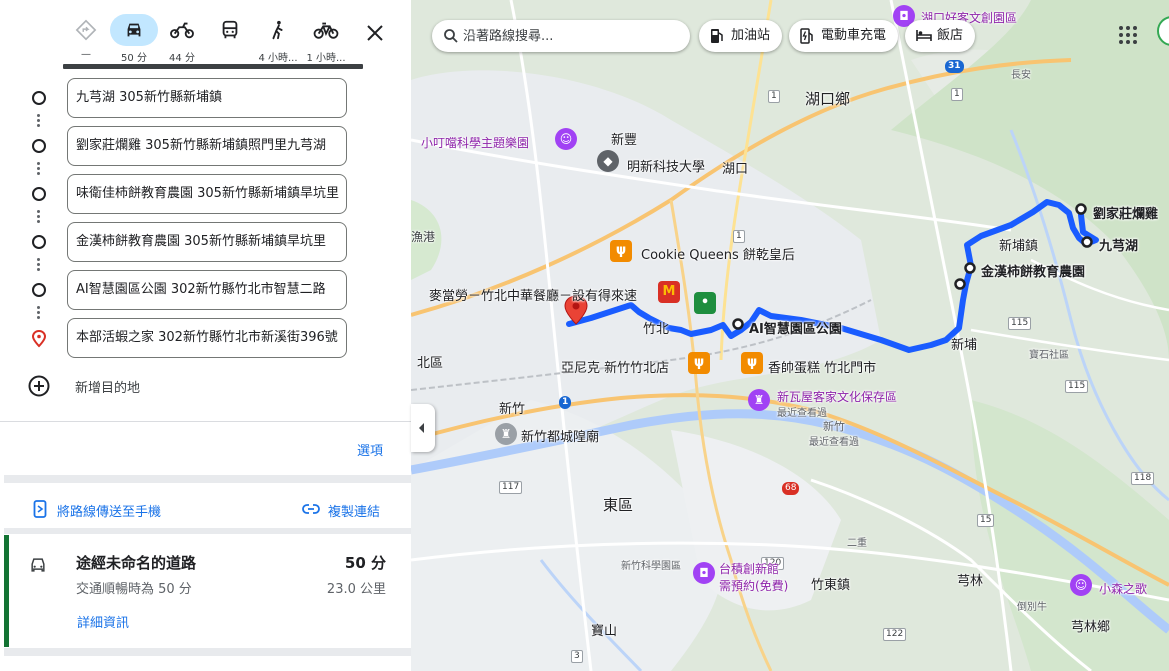 The width and height of the screenshot is (1169, 671). I want to click on mode-best: —, so click(86, 38).